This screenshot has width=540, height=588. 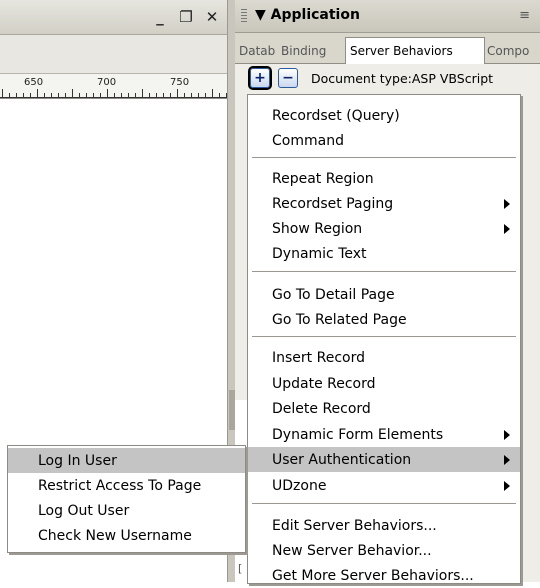 I want to click on document-type-label: Document type:ASP VBScript, so click(x=402, y=78).